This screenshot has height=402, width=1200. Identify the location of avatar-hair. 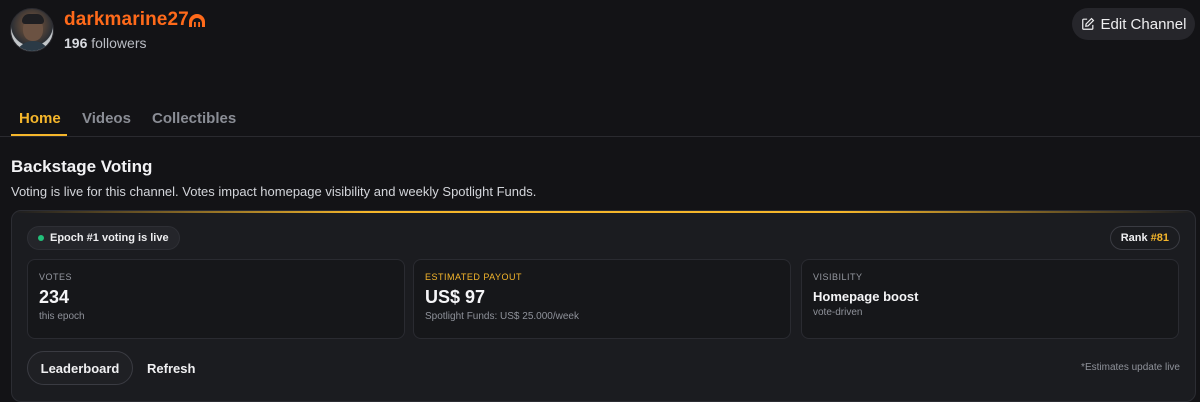
(33, 19).